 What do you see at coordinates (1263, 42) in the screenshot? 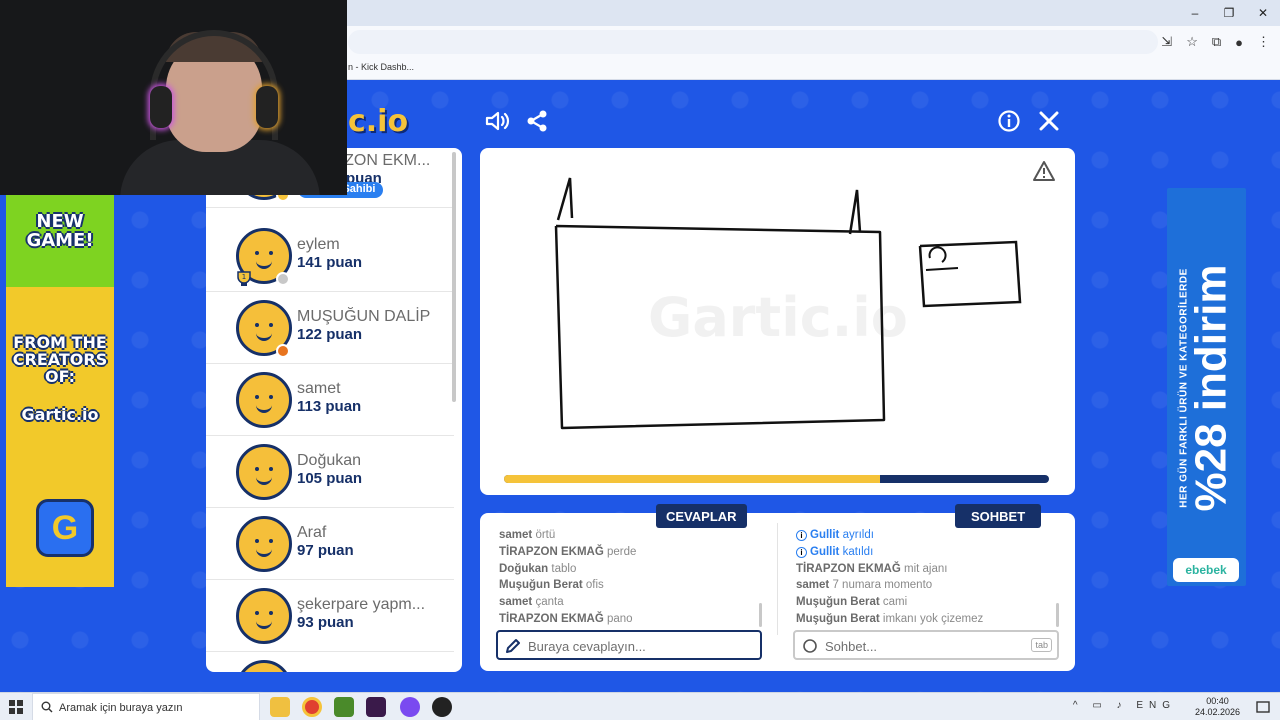
I see `menu-icon: ⋮` at bounding box center [1263, 42].